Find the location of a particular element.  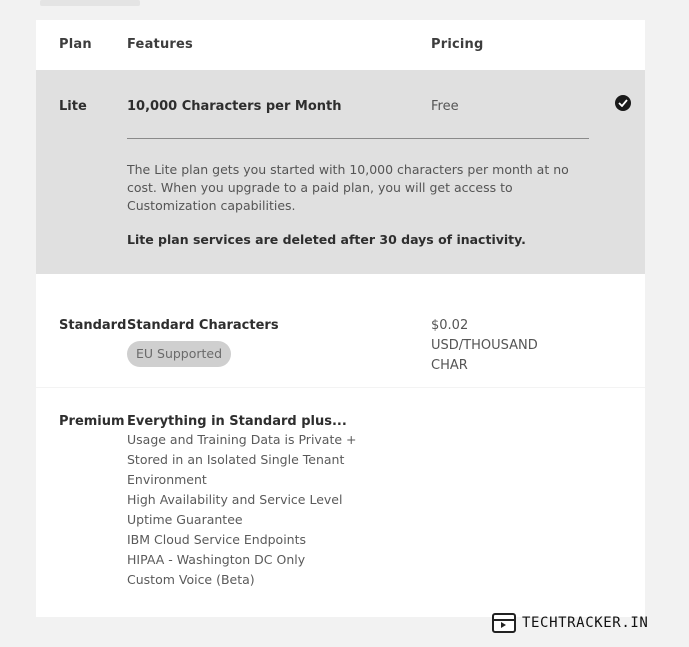

browser-cursor-icon is located at coordinates (504, 623).